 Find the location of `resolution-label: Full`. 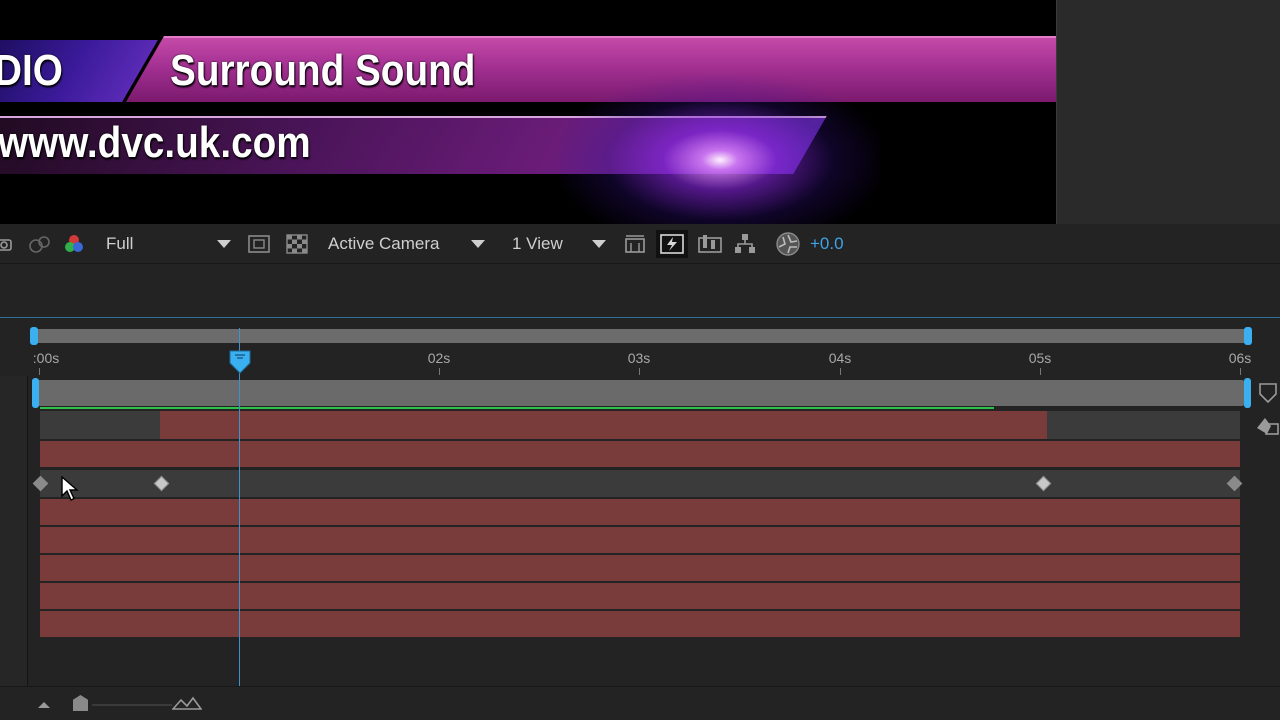

resolution-label: Full is located at coordinates (120, 243).